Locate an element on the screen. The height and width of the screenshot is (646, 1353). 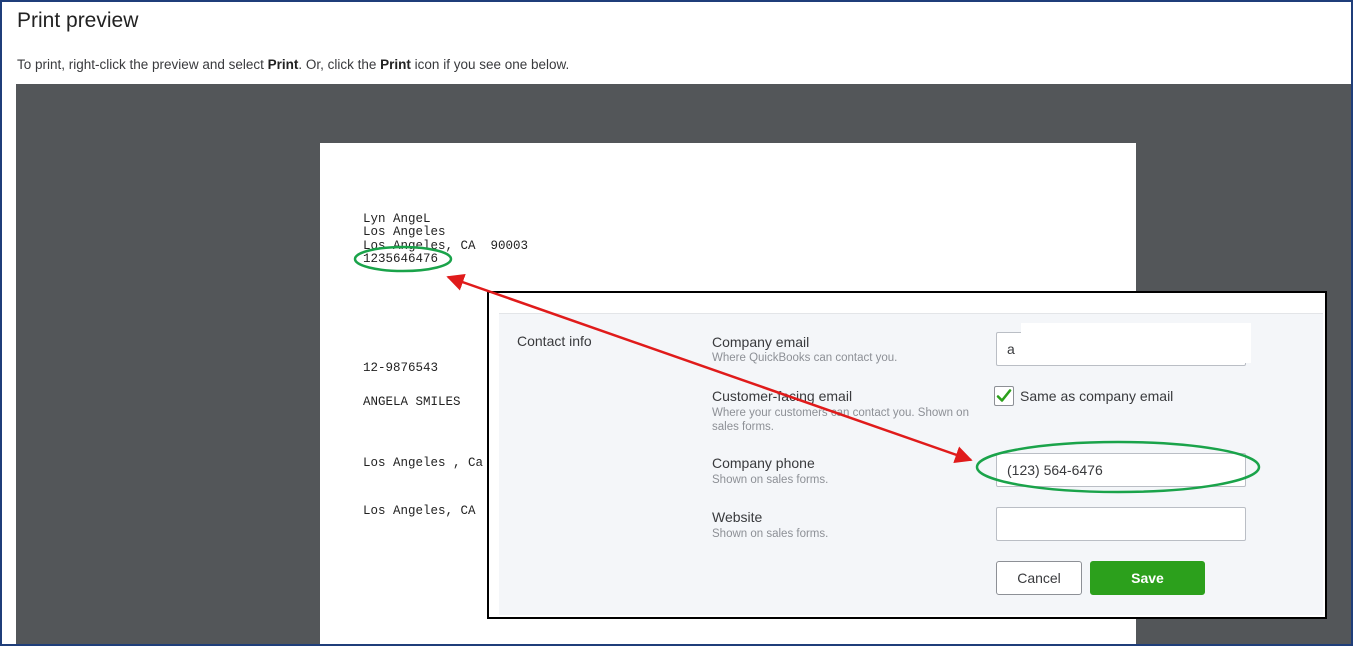
recipient-name: ANGELA SMILES is located at coordinates (412, 402).